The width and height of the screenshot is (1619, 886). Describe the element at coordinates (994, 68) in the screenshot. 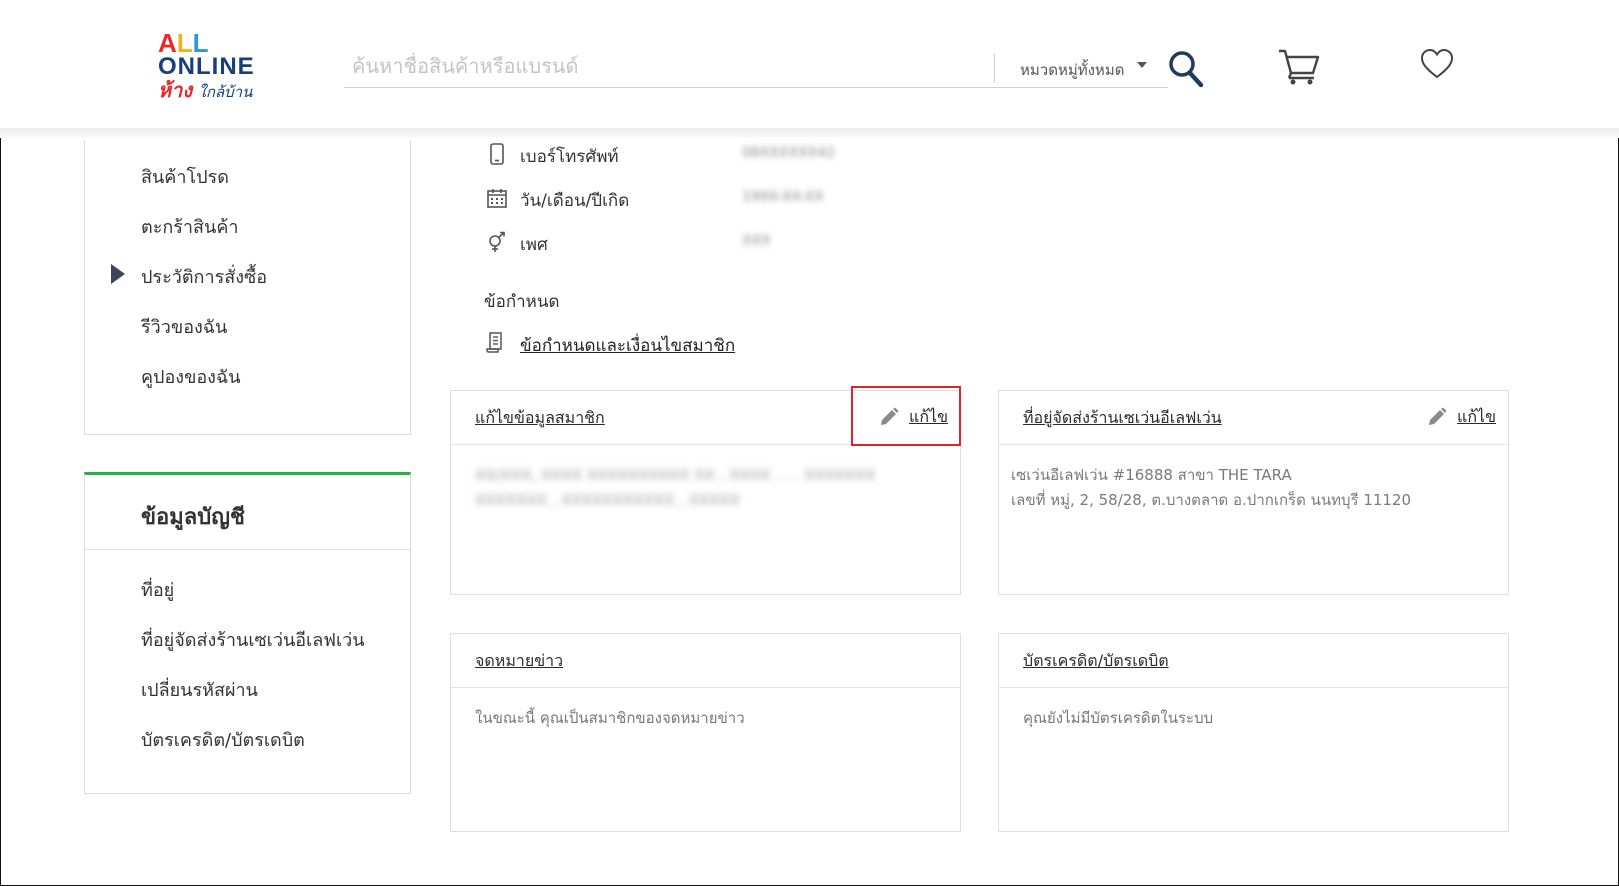

I see `search-divider` at that location.